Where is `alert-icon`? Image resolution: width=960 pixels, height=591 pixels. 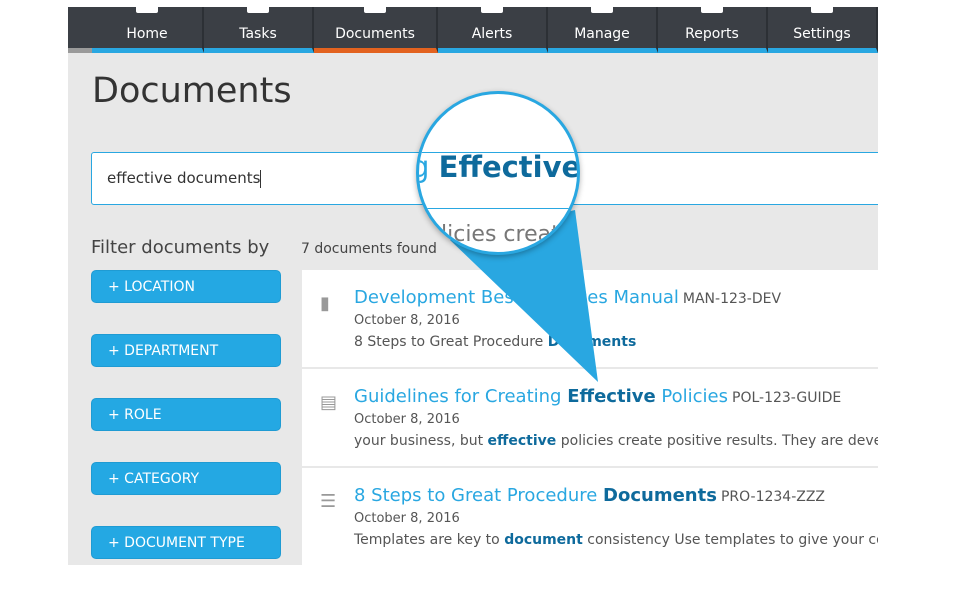 alert-icon is located at coordinates (492, 10).